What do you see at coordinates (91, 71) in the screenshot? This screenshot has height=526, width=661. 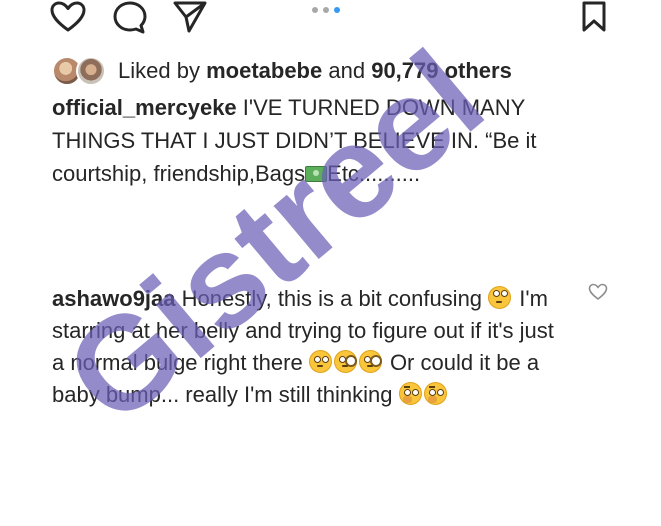 I see `avatar` at bounding box center [91, 71].